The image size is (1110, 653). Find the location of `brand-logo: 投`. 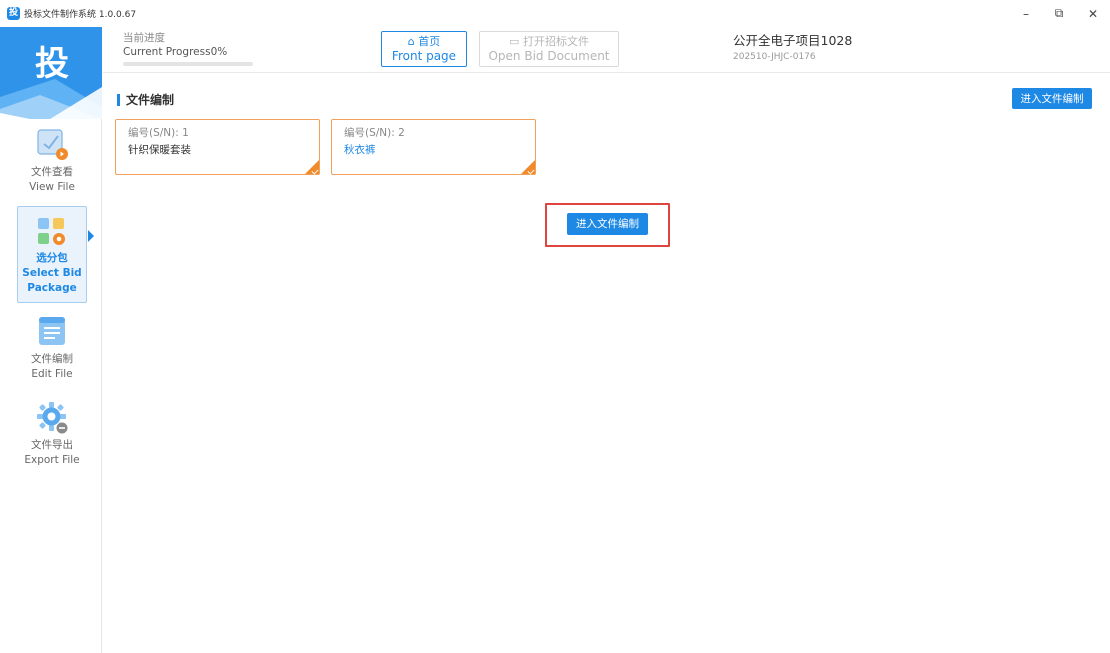

brand-logo: 投 is located at coordinates (51, 73).